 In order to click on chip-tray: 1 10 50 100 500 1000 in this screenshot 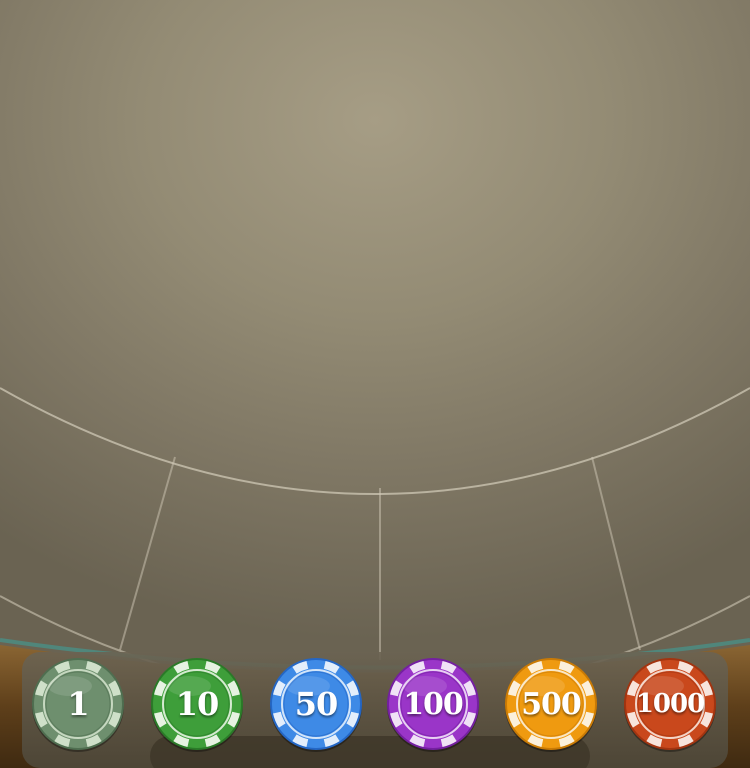, I will do `click(376, 710)`.